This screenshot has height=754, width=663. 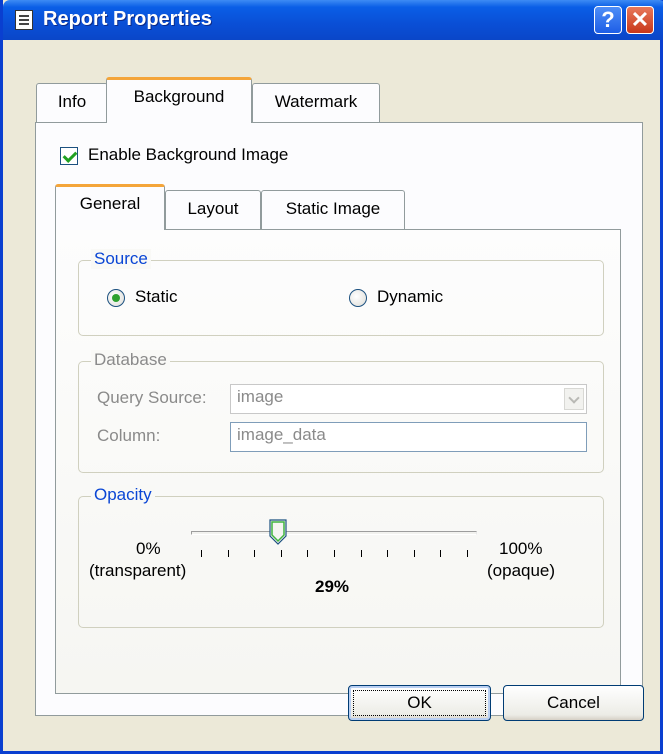 What do you see at coordinates (408, 399) in the screenshot?
I see `query-source-select: image` at bounding box center [408, 399].